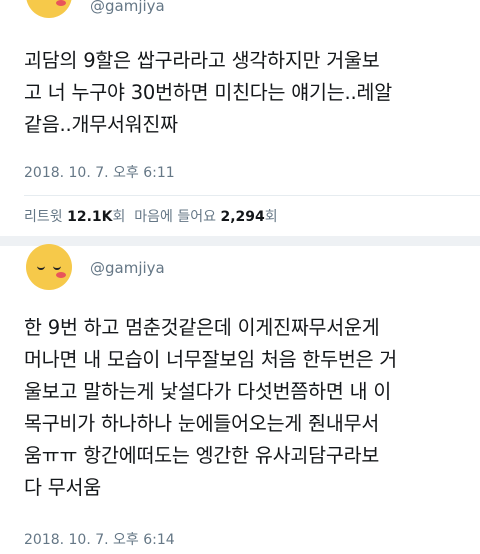  What do you see at coordinates (242, 217) in the screenshot?
I see `like-count: 2,294` at bounding box center [242, 217].